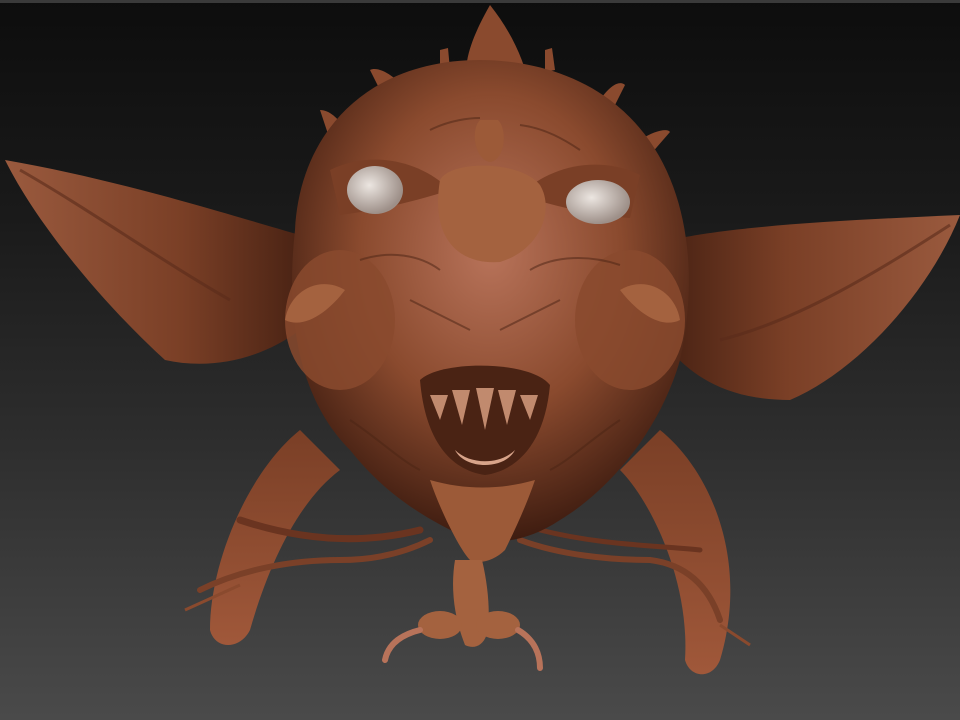 The width and height of the screenshot is (960, 720). What do you see at coordinates (598, 202) in the screenshot?
I see `right-eye` at bounding box center [598, 202].